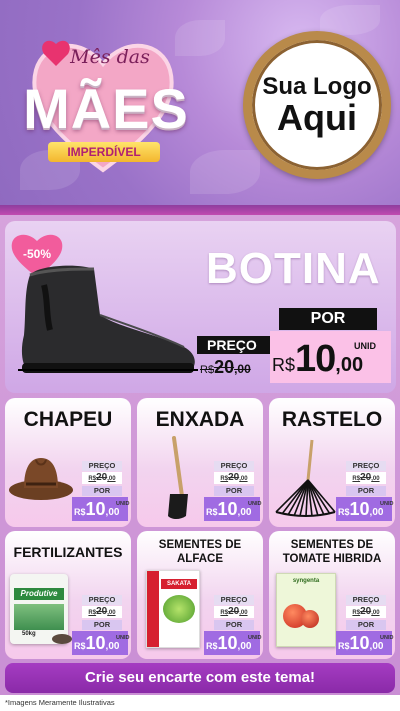  I want to click on seed-packet-image: SAKATA, so click(173, 609).